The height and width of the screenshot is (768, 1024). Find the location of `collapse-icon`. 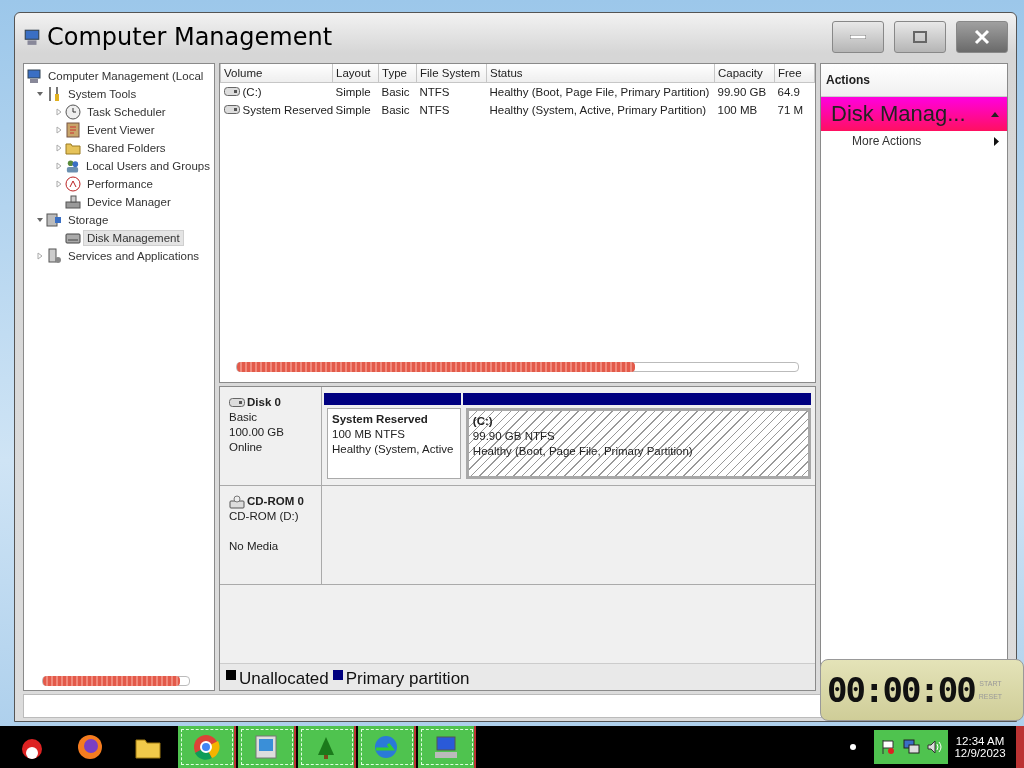

collapse-icon is located at coordinates (995, 114).